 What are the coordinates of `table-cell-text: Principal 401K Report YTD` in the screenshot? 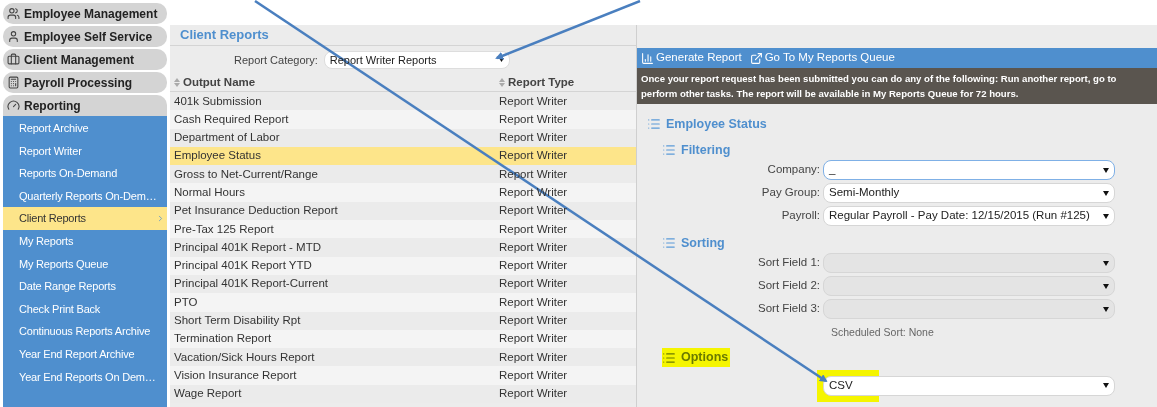 It's located at (243, 266).